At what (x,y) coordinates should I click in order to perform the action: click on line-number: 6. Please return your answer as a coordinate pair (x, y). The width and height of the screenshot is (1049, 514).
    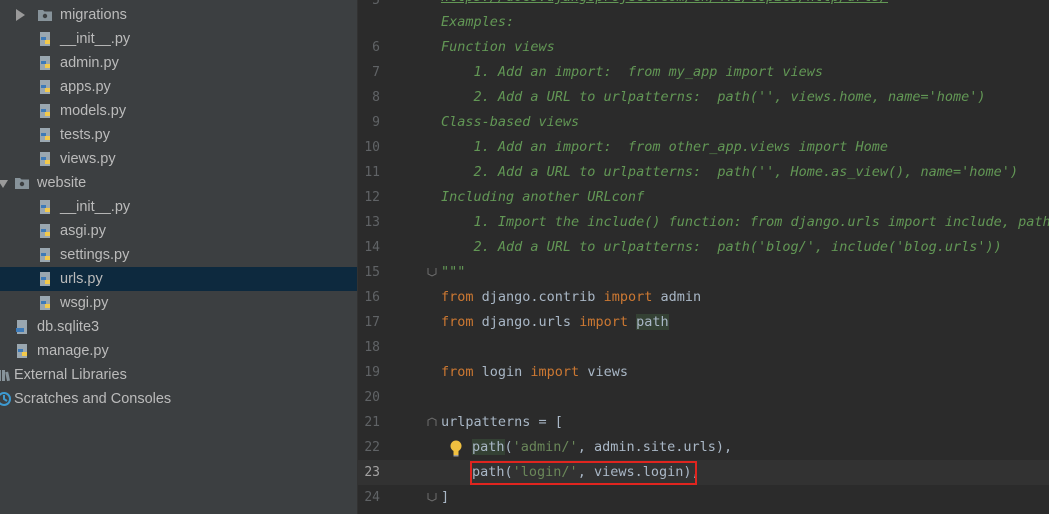
    Looking at the image, I should click on (376, 47).